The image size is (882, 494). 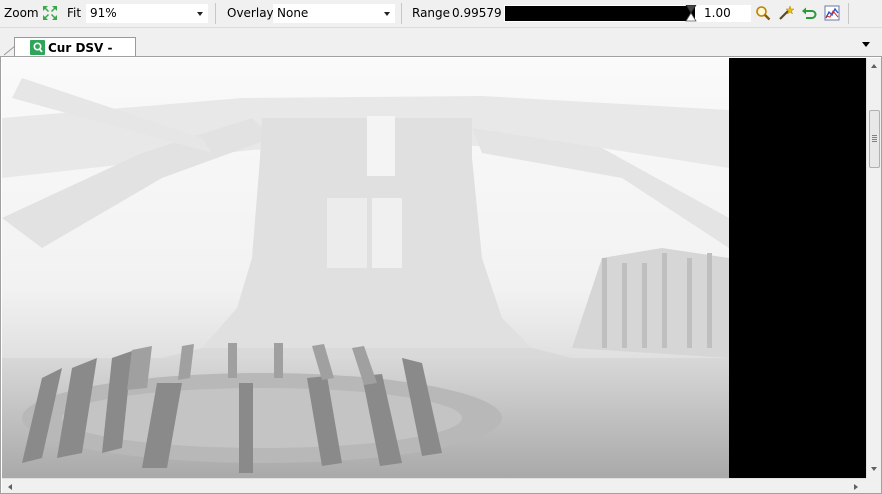 I want to click on overlay-combo: None, so click(x=334, y=13).